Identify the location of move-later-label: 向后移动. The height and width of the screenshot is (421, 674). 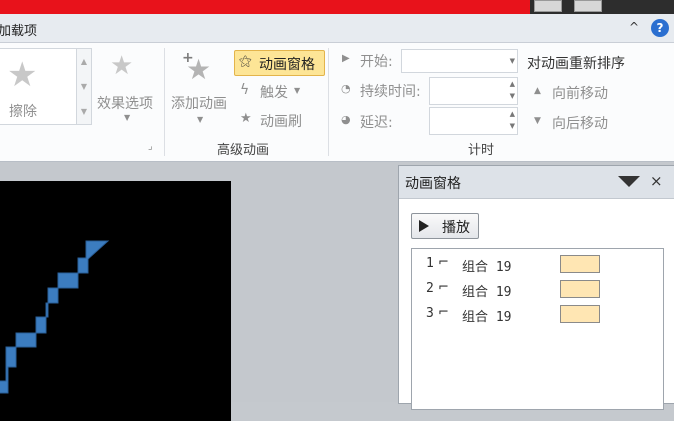
(580, 124).